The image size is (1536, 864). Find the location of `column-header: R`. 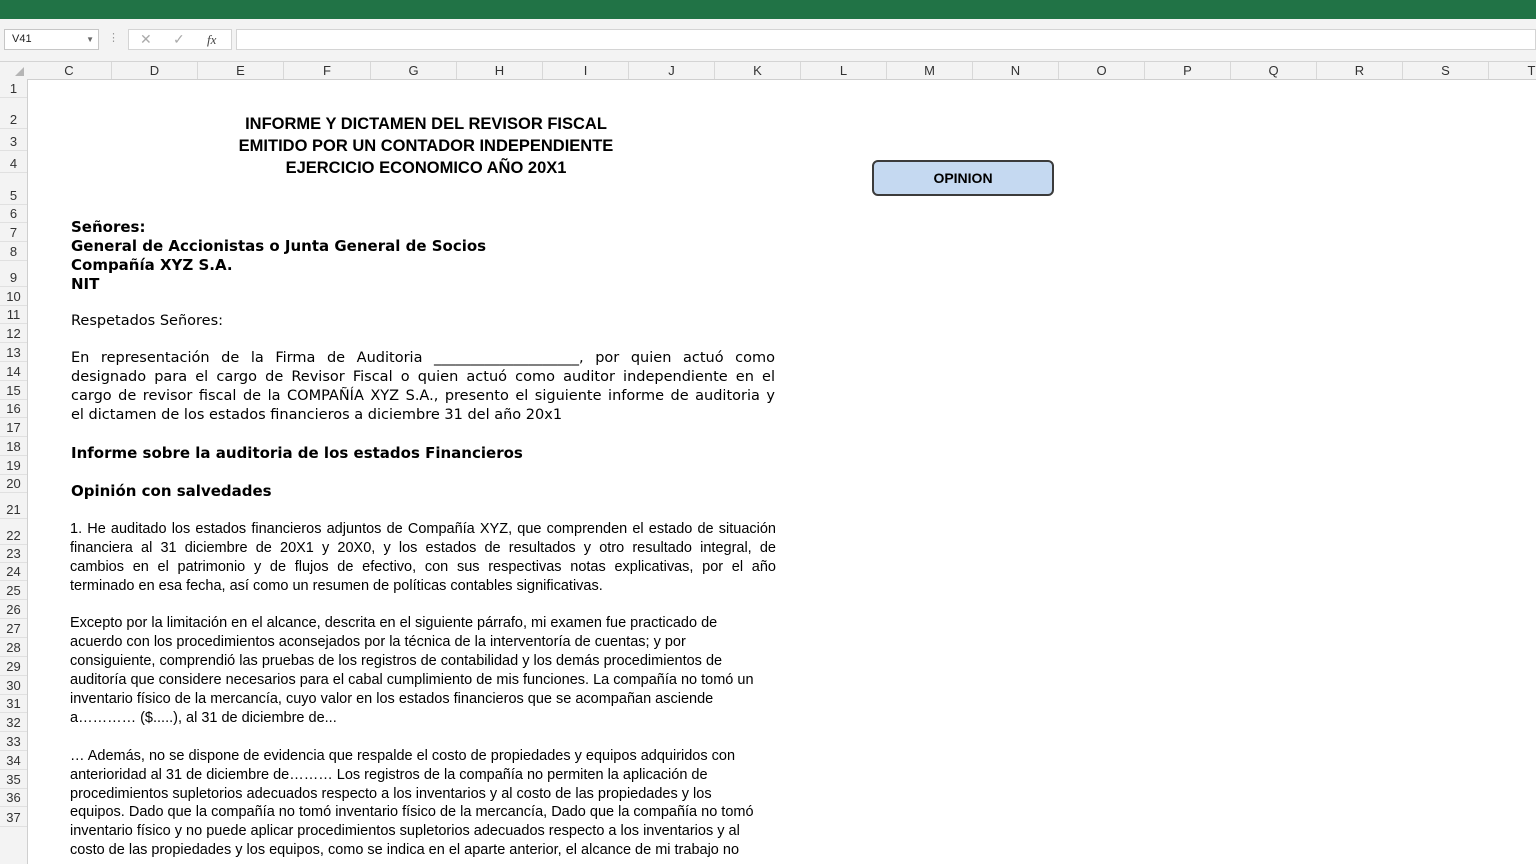

column-header: R is located at coordinates (1360, 70).